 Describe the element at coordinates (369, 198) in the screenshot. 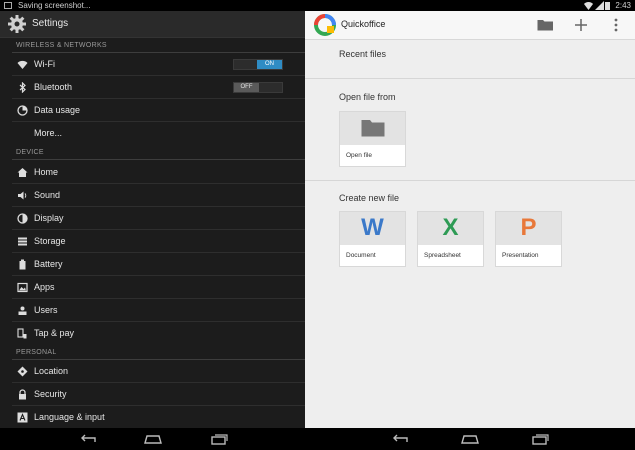

I see `create-new-file-heading: Create new file` at that location.